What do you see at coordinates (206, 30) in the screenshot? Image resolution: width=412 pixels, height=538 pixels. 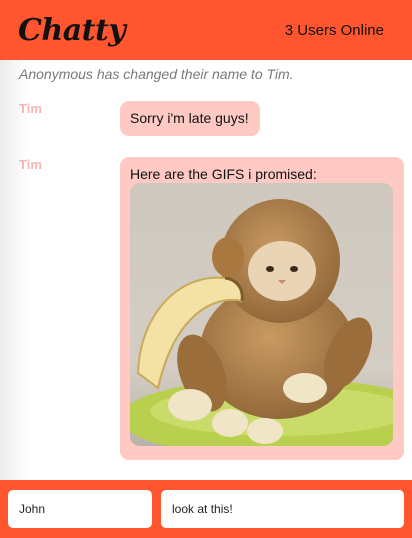 I see `header-bar: Chatty 3 Users Online` at bounding box center [206, 30].